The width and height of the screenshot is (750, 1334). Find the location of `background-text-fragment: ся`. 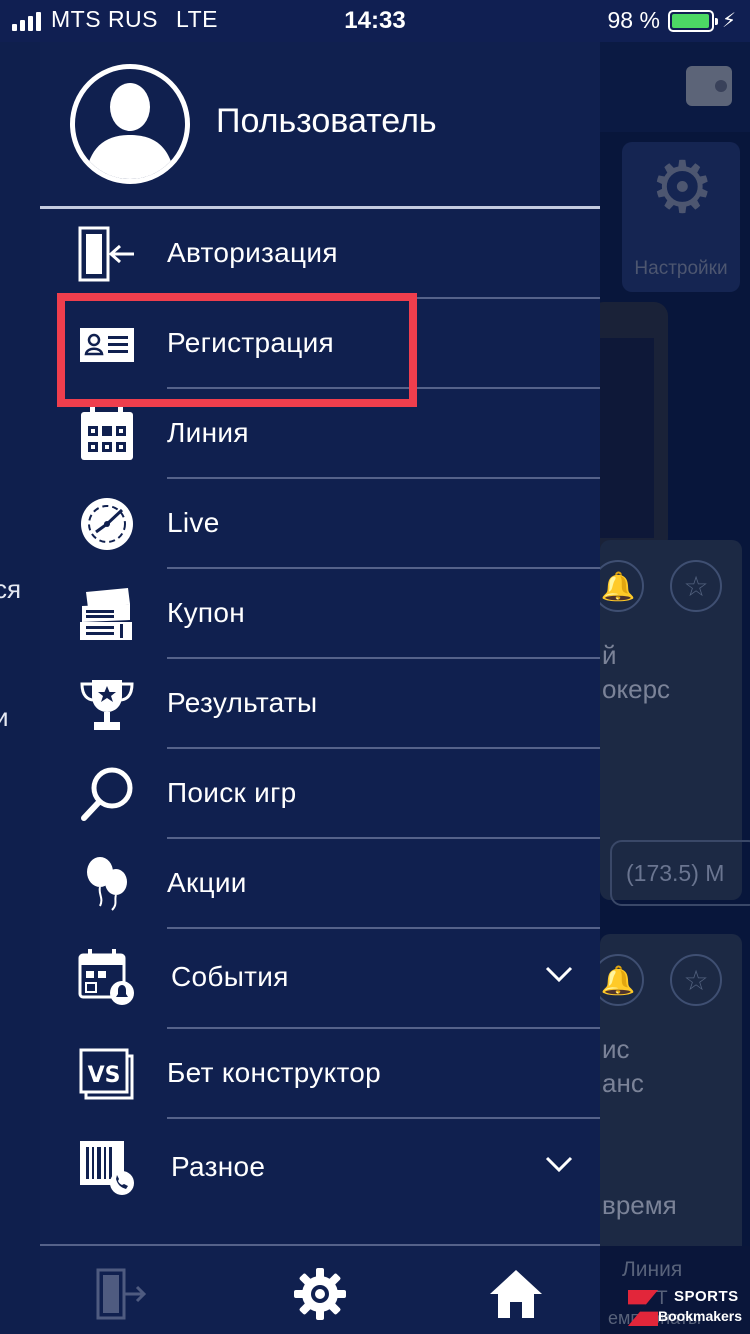

background-text-fragment: ся is located at coordinates (11, 589).